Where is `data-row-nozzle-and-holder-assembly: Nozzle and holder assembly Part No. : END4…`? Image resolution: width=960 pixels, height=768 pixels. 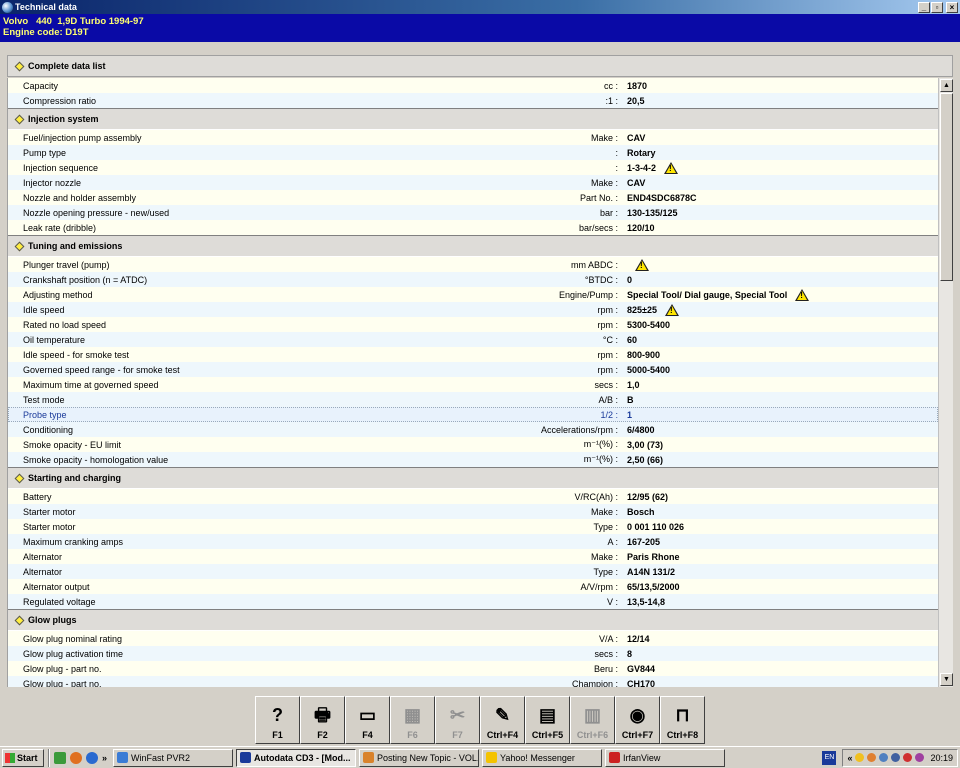 data-row-nozzle-and-holder-assembly: Nozzle and holder assembly Part No. : END4… is located at coordinates (473, 197).